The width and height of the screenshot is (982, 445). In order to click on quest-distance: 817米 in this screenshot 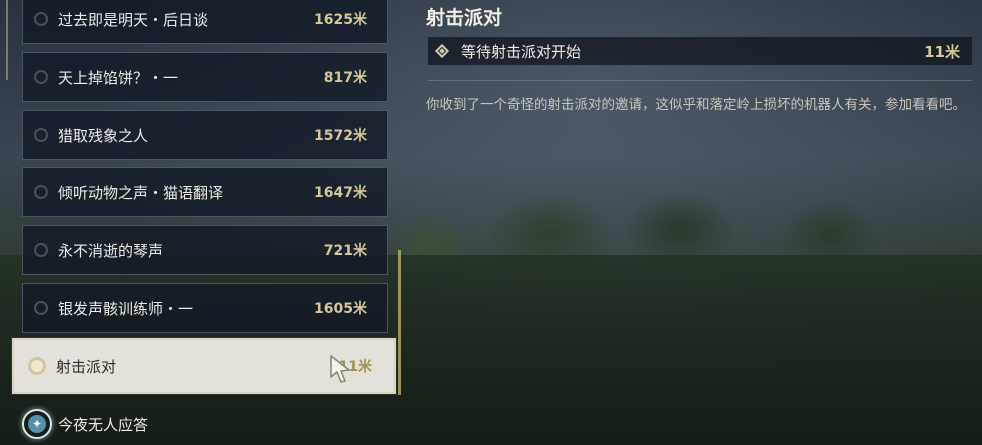, I will do `click(345, 78)`.